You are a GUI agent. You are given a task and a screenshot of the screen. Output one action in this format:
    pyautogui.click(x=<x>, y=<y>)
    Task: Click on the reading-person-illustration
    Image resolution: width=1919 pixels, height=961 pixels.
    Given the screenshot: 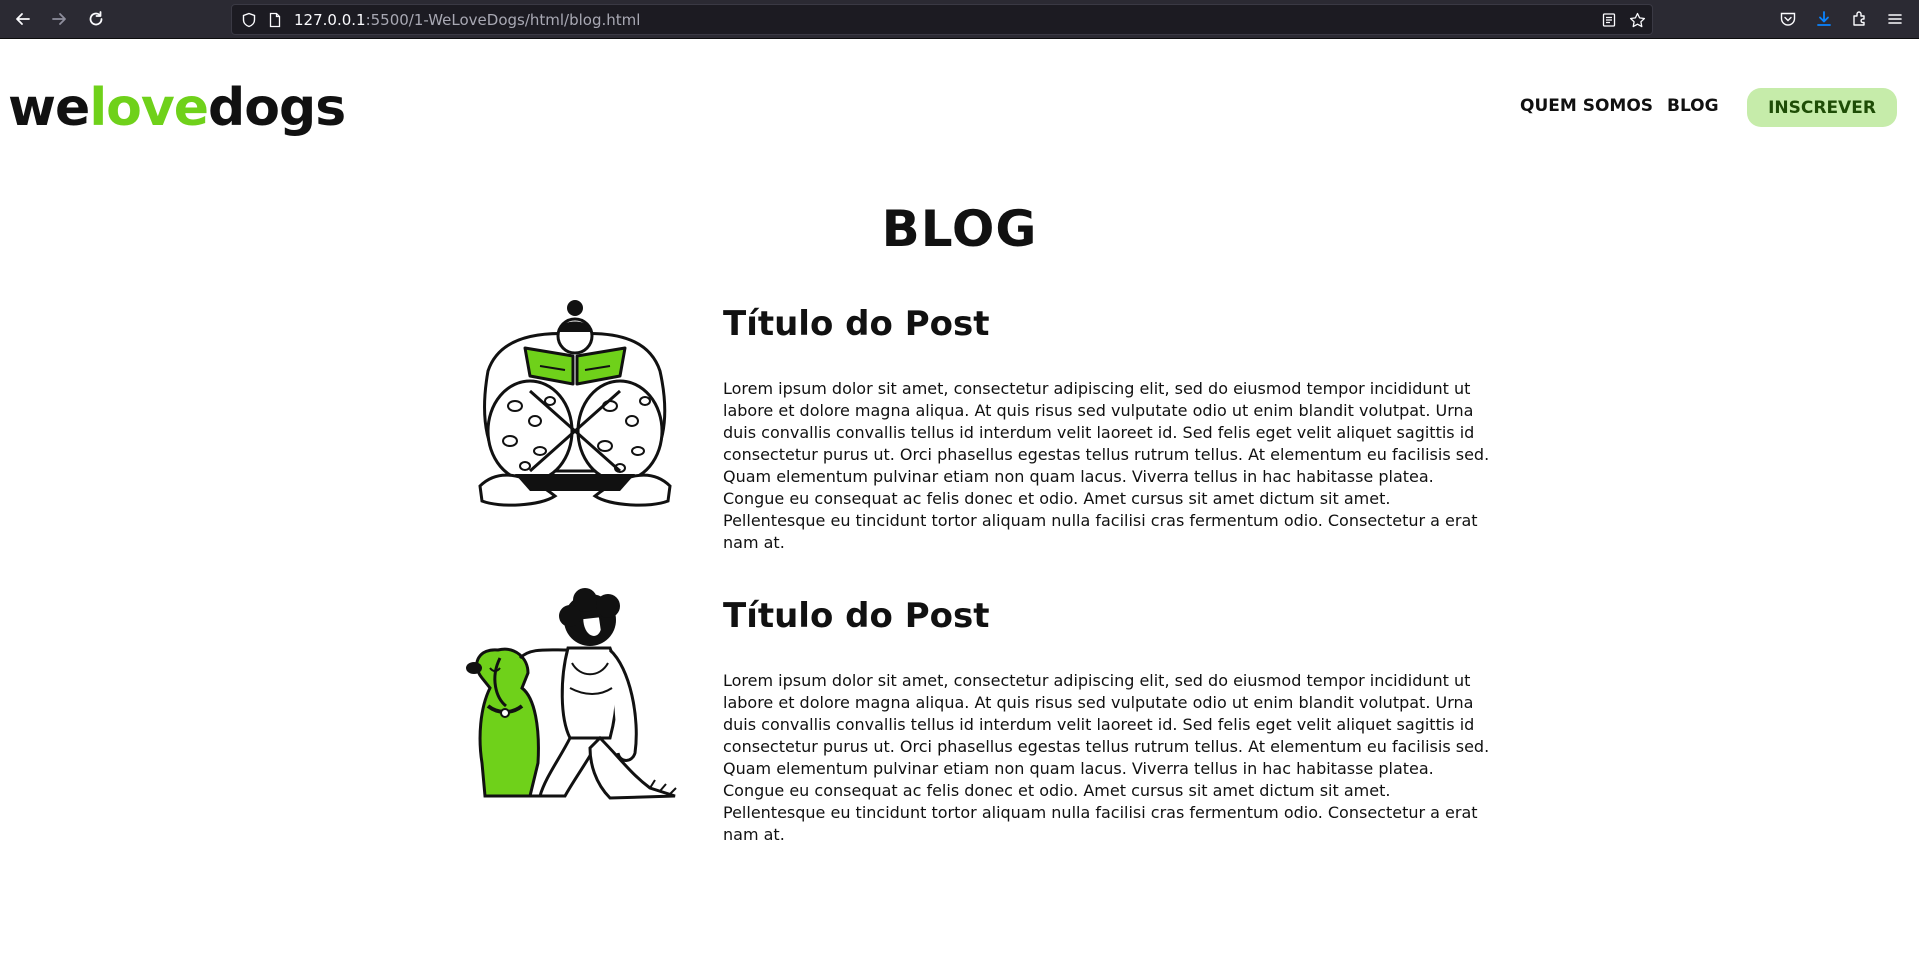 What is the action you would take?
    pyautogui.click(x=575, y=411)
    